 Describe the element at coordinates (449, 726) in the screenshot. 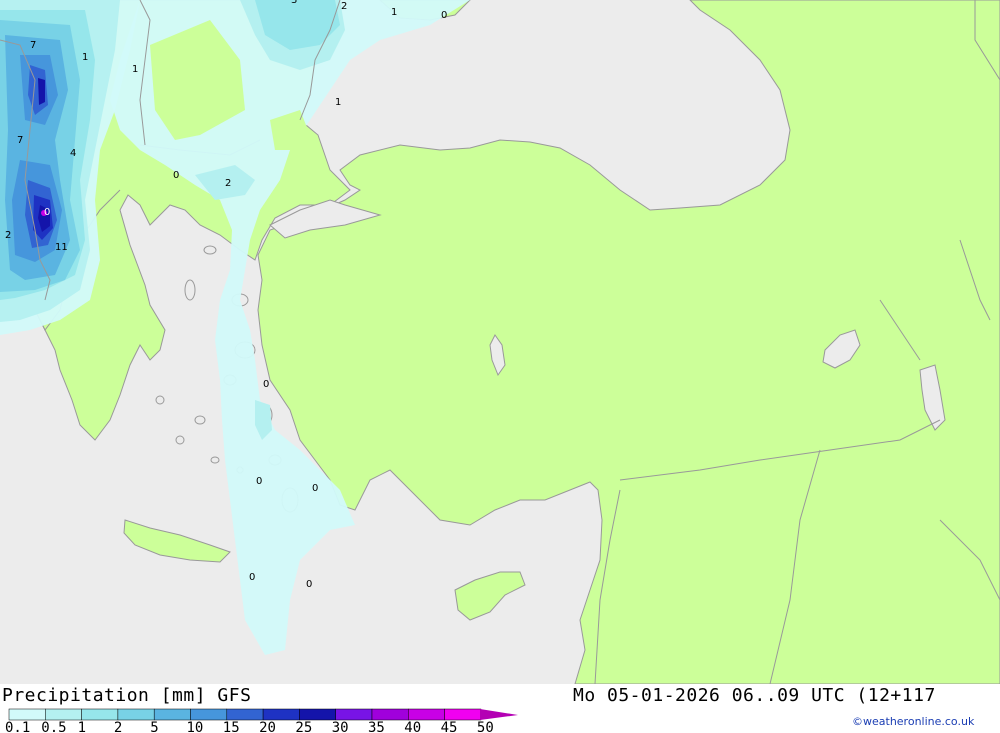

I see `legend-label: 45` at that location.